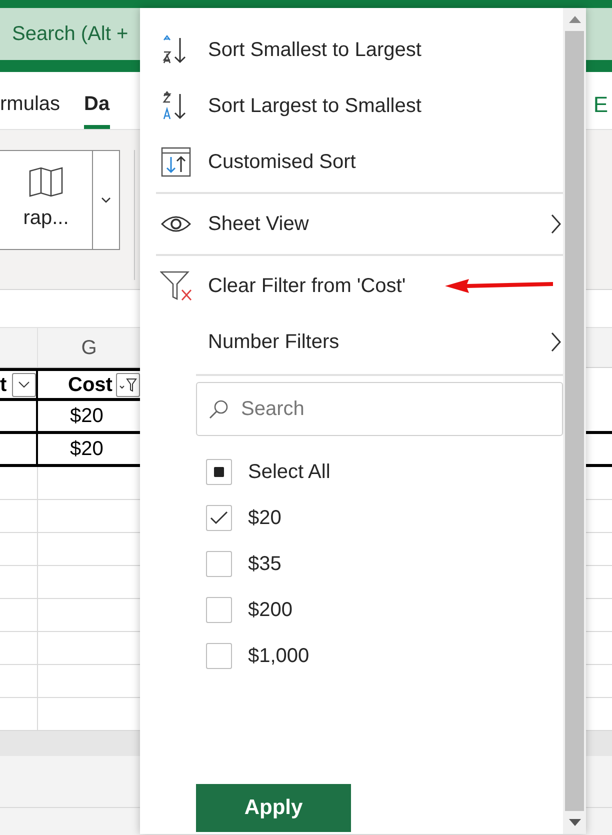  What do you see at coordinates (359, 106) in the screenshot?
I see `menu-item: Sort Largest to Smallest` at bounding box center [359, 106].